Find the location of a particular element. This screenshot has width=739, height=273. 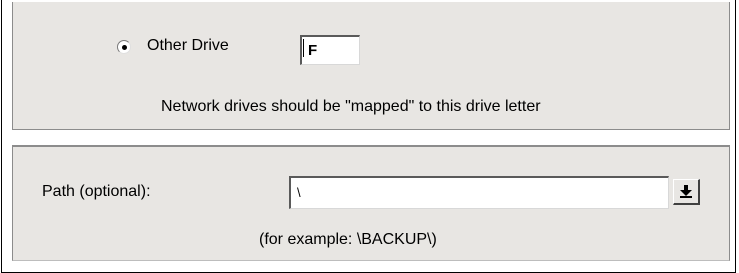

path-browse-button is located at coordinates (686, 192).